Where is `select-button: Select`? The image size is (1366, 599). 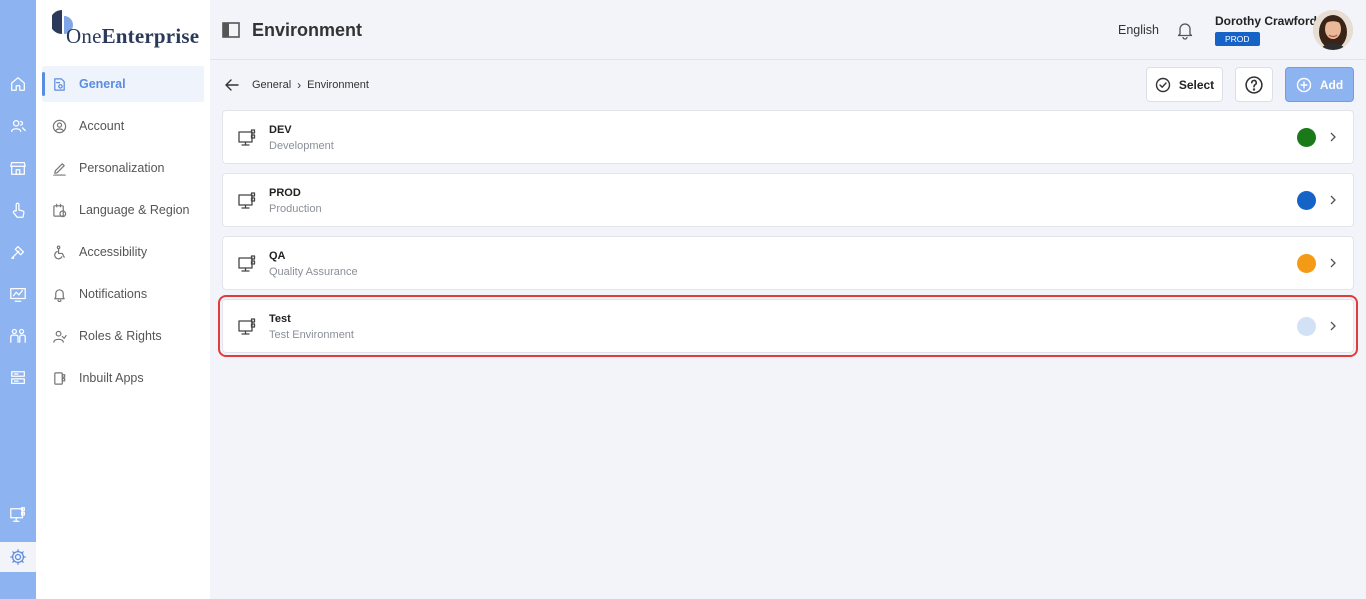 select-button: Select is located at coordinates (1184, 84).